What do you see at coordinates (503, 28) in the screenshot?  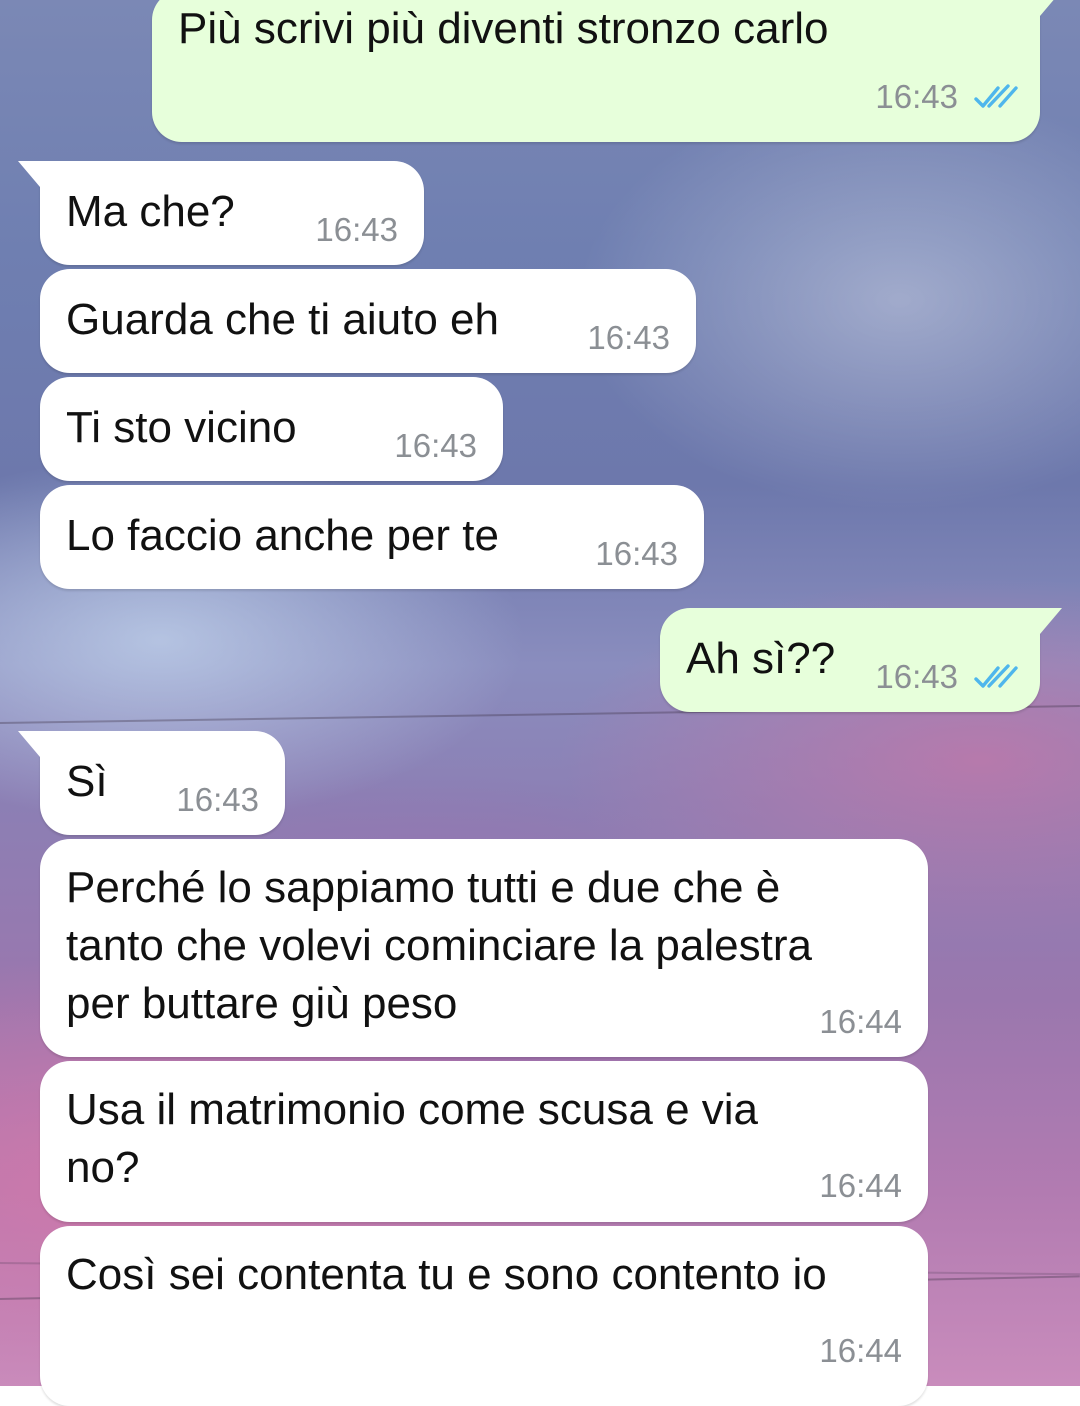 I see `message-text: Più scrivi più diventi stronzo carlo` at bounding box center [503, 28].